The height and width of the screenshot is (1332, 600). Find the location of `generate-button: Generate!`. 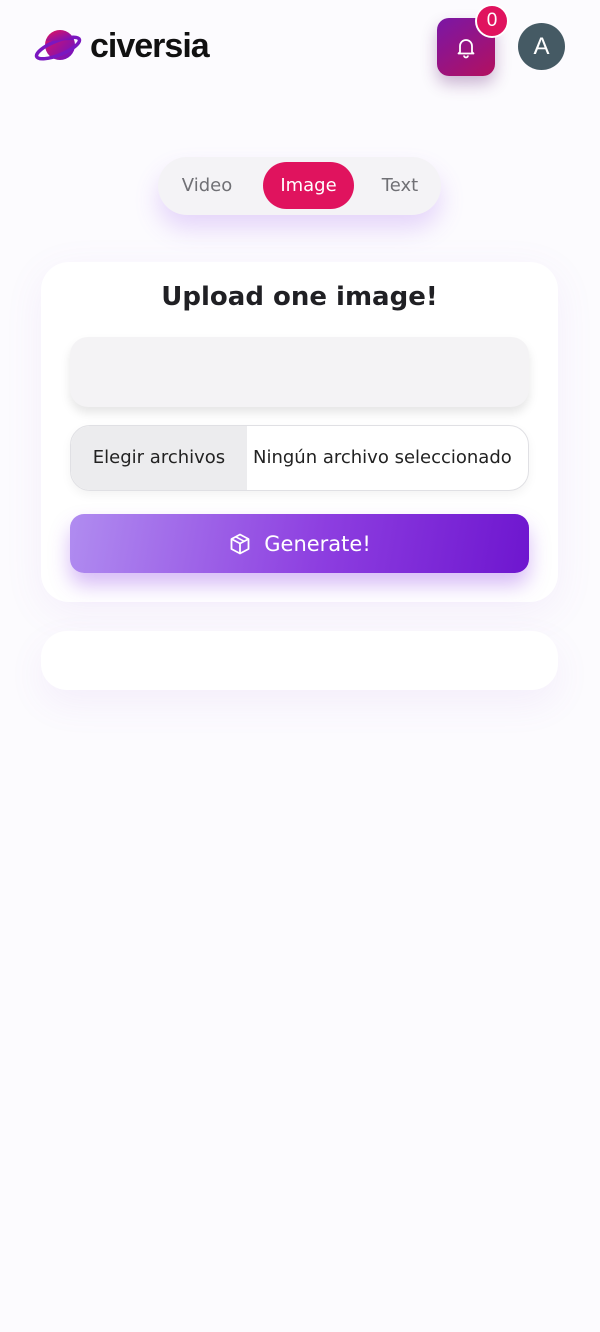

generate-button: Generate! is located at coordinates (299, 543).